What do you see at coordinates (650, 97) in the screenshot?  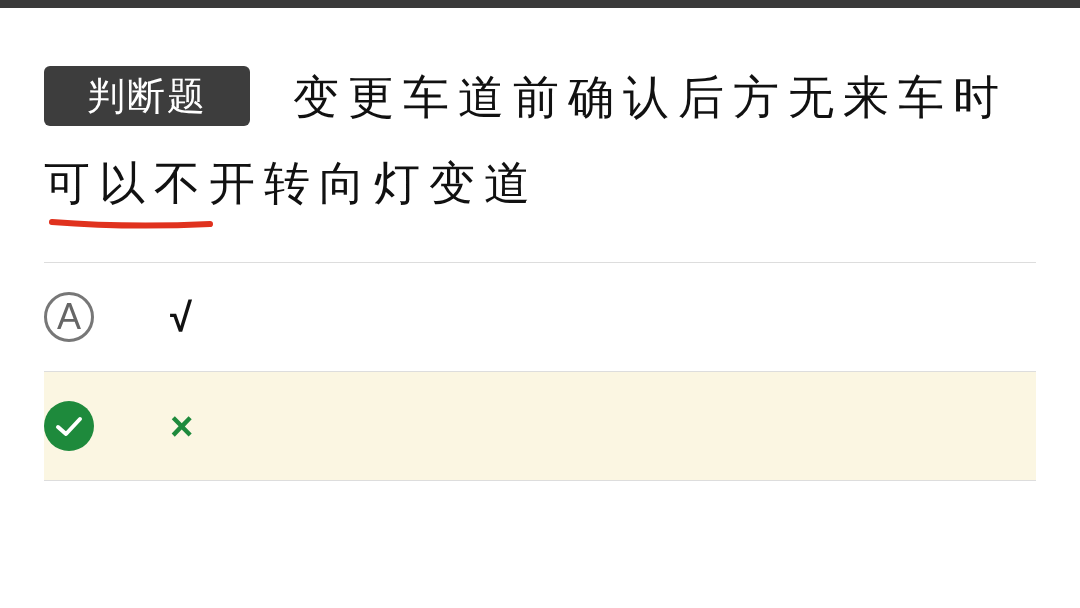 I see `question-text: 变更车道前确认后方无来车时` at bounding box center [650, 97].